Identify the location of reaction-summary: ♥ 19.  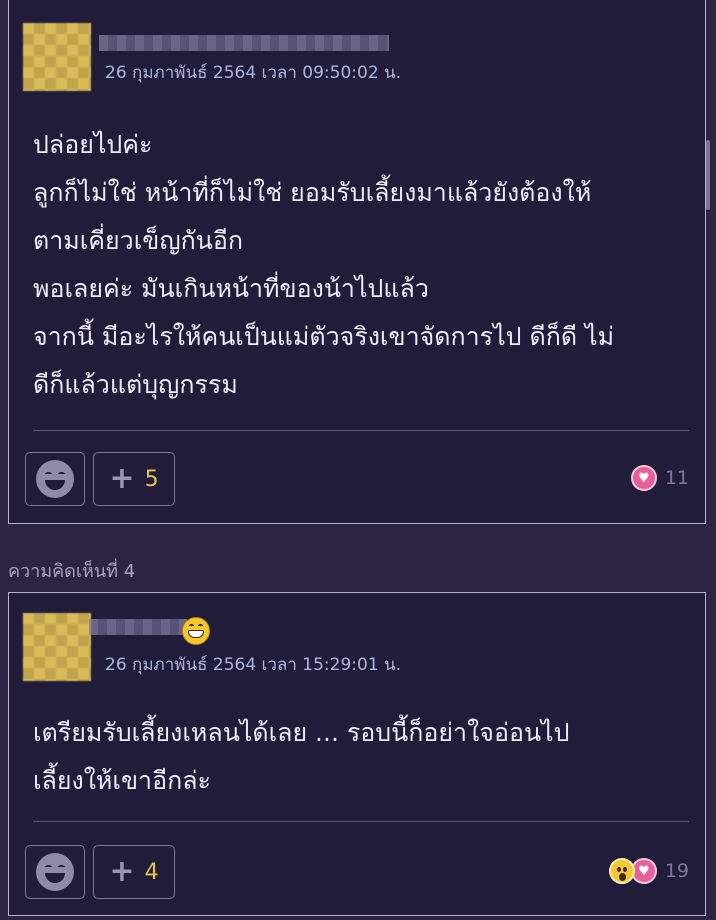
(648, 871).